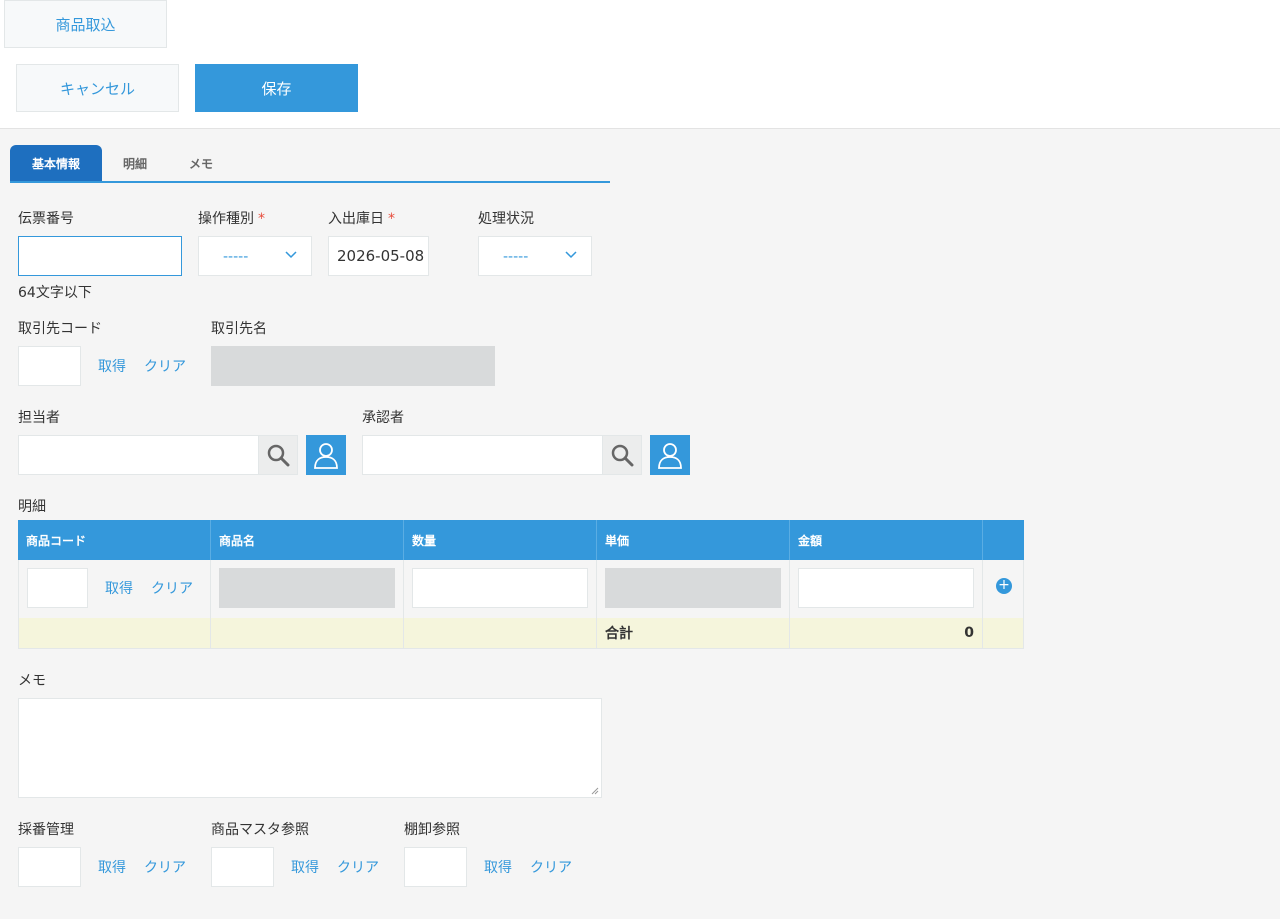 Image resolution: width=1280 pixels, height=919 pixels. Describe the element at coordinates (112, 366) in the screenshot. I see `partner-get-link: 取得` at that location.